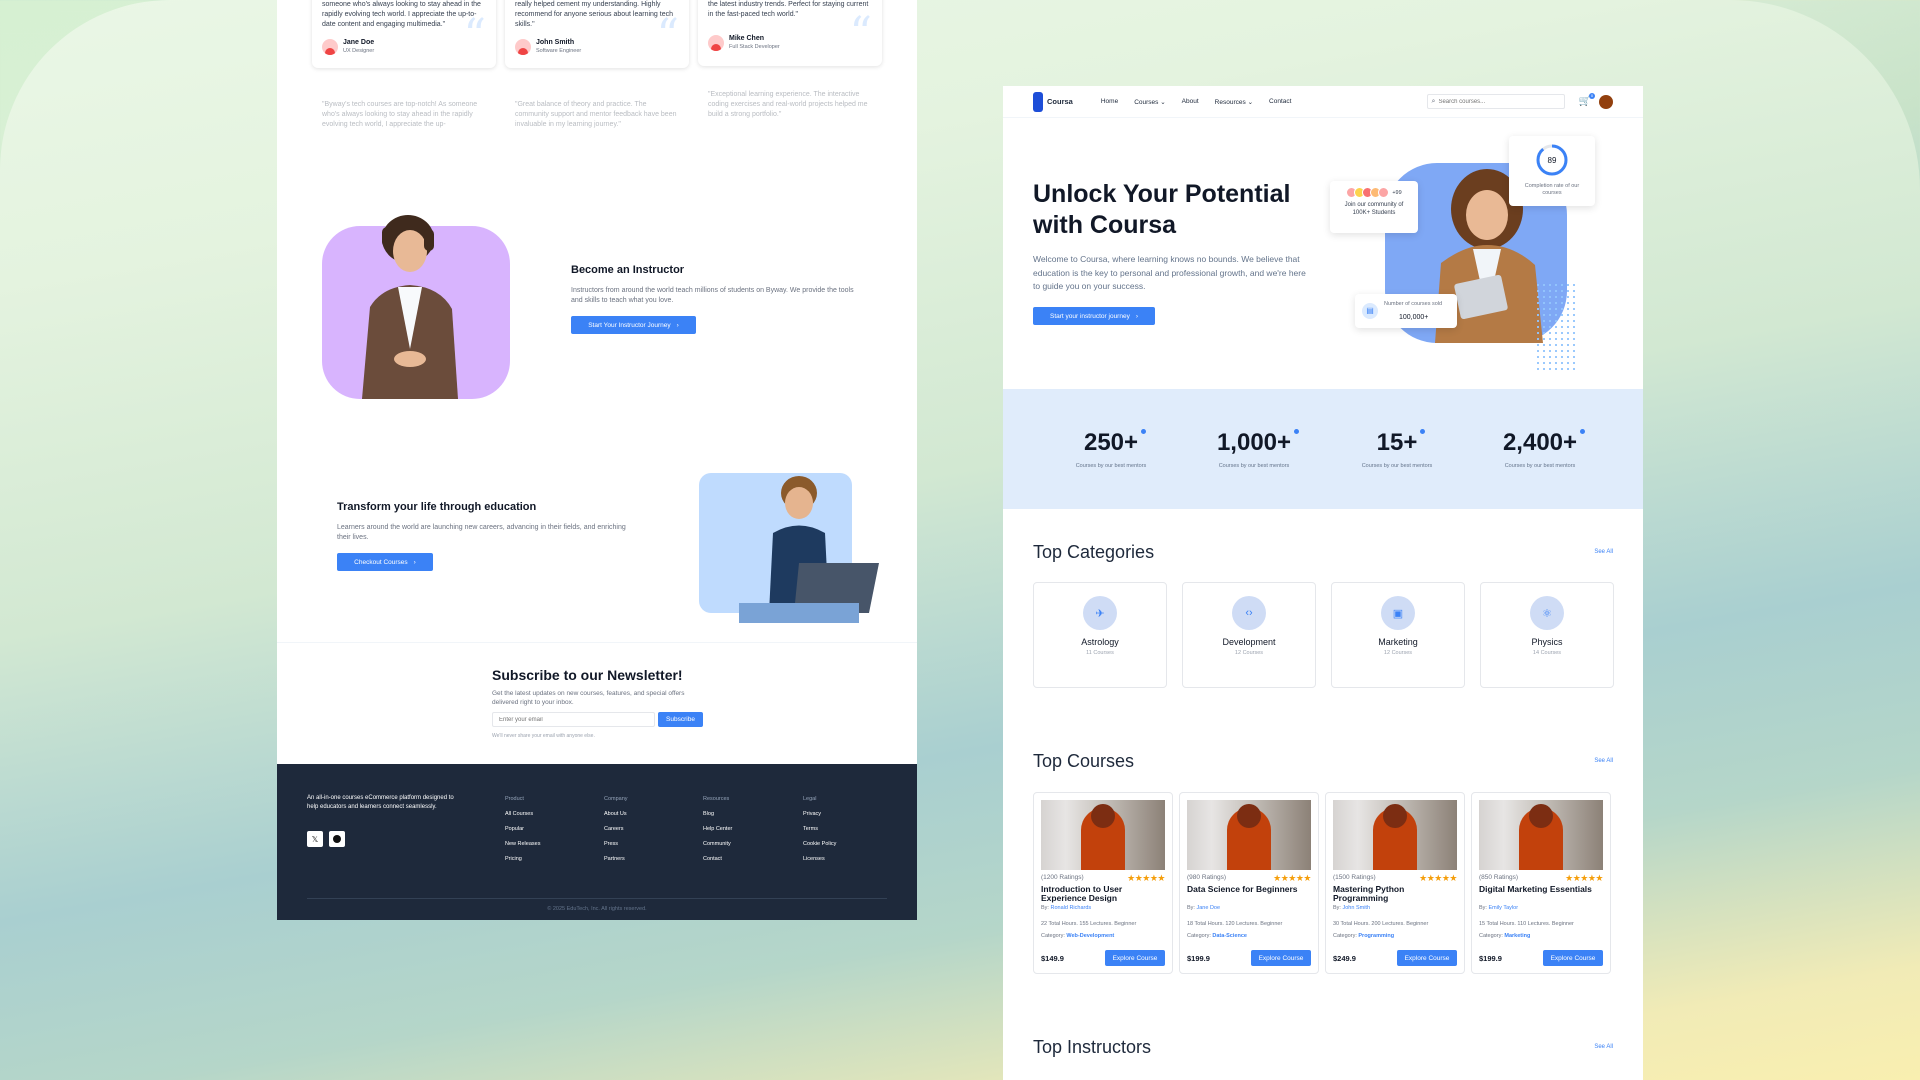 This screenshot has width=1920, height=1080. Describe the element at coordinates (573, 719) in the screenshot. I see `email-input` at that location.